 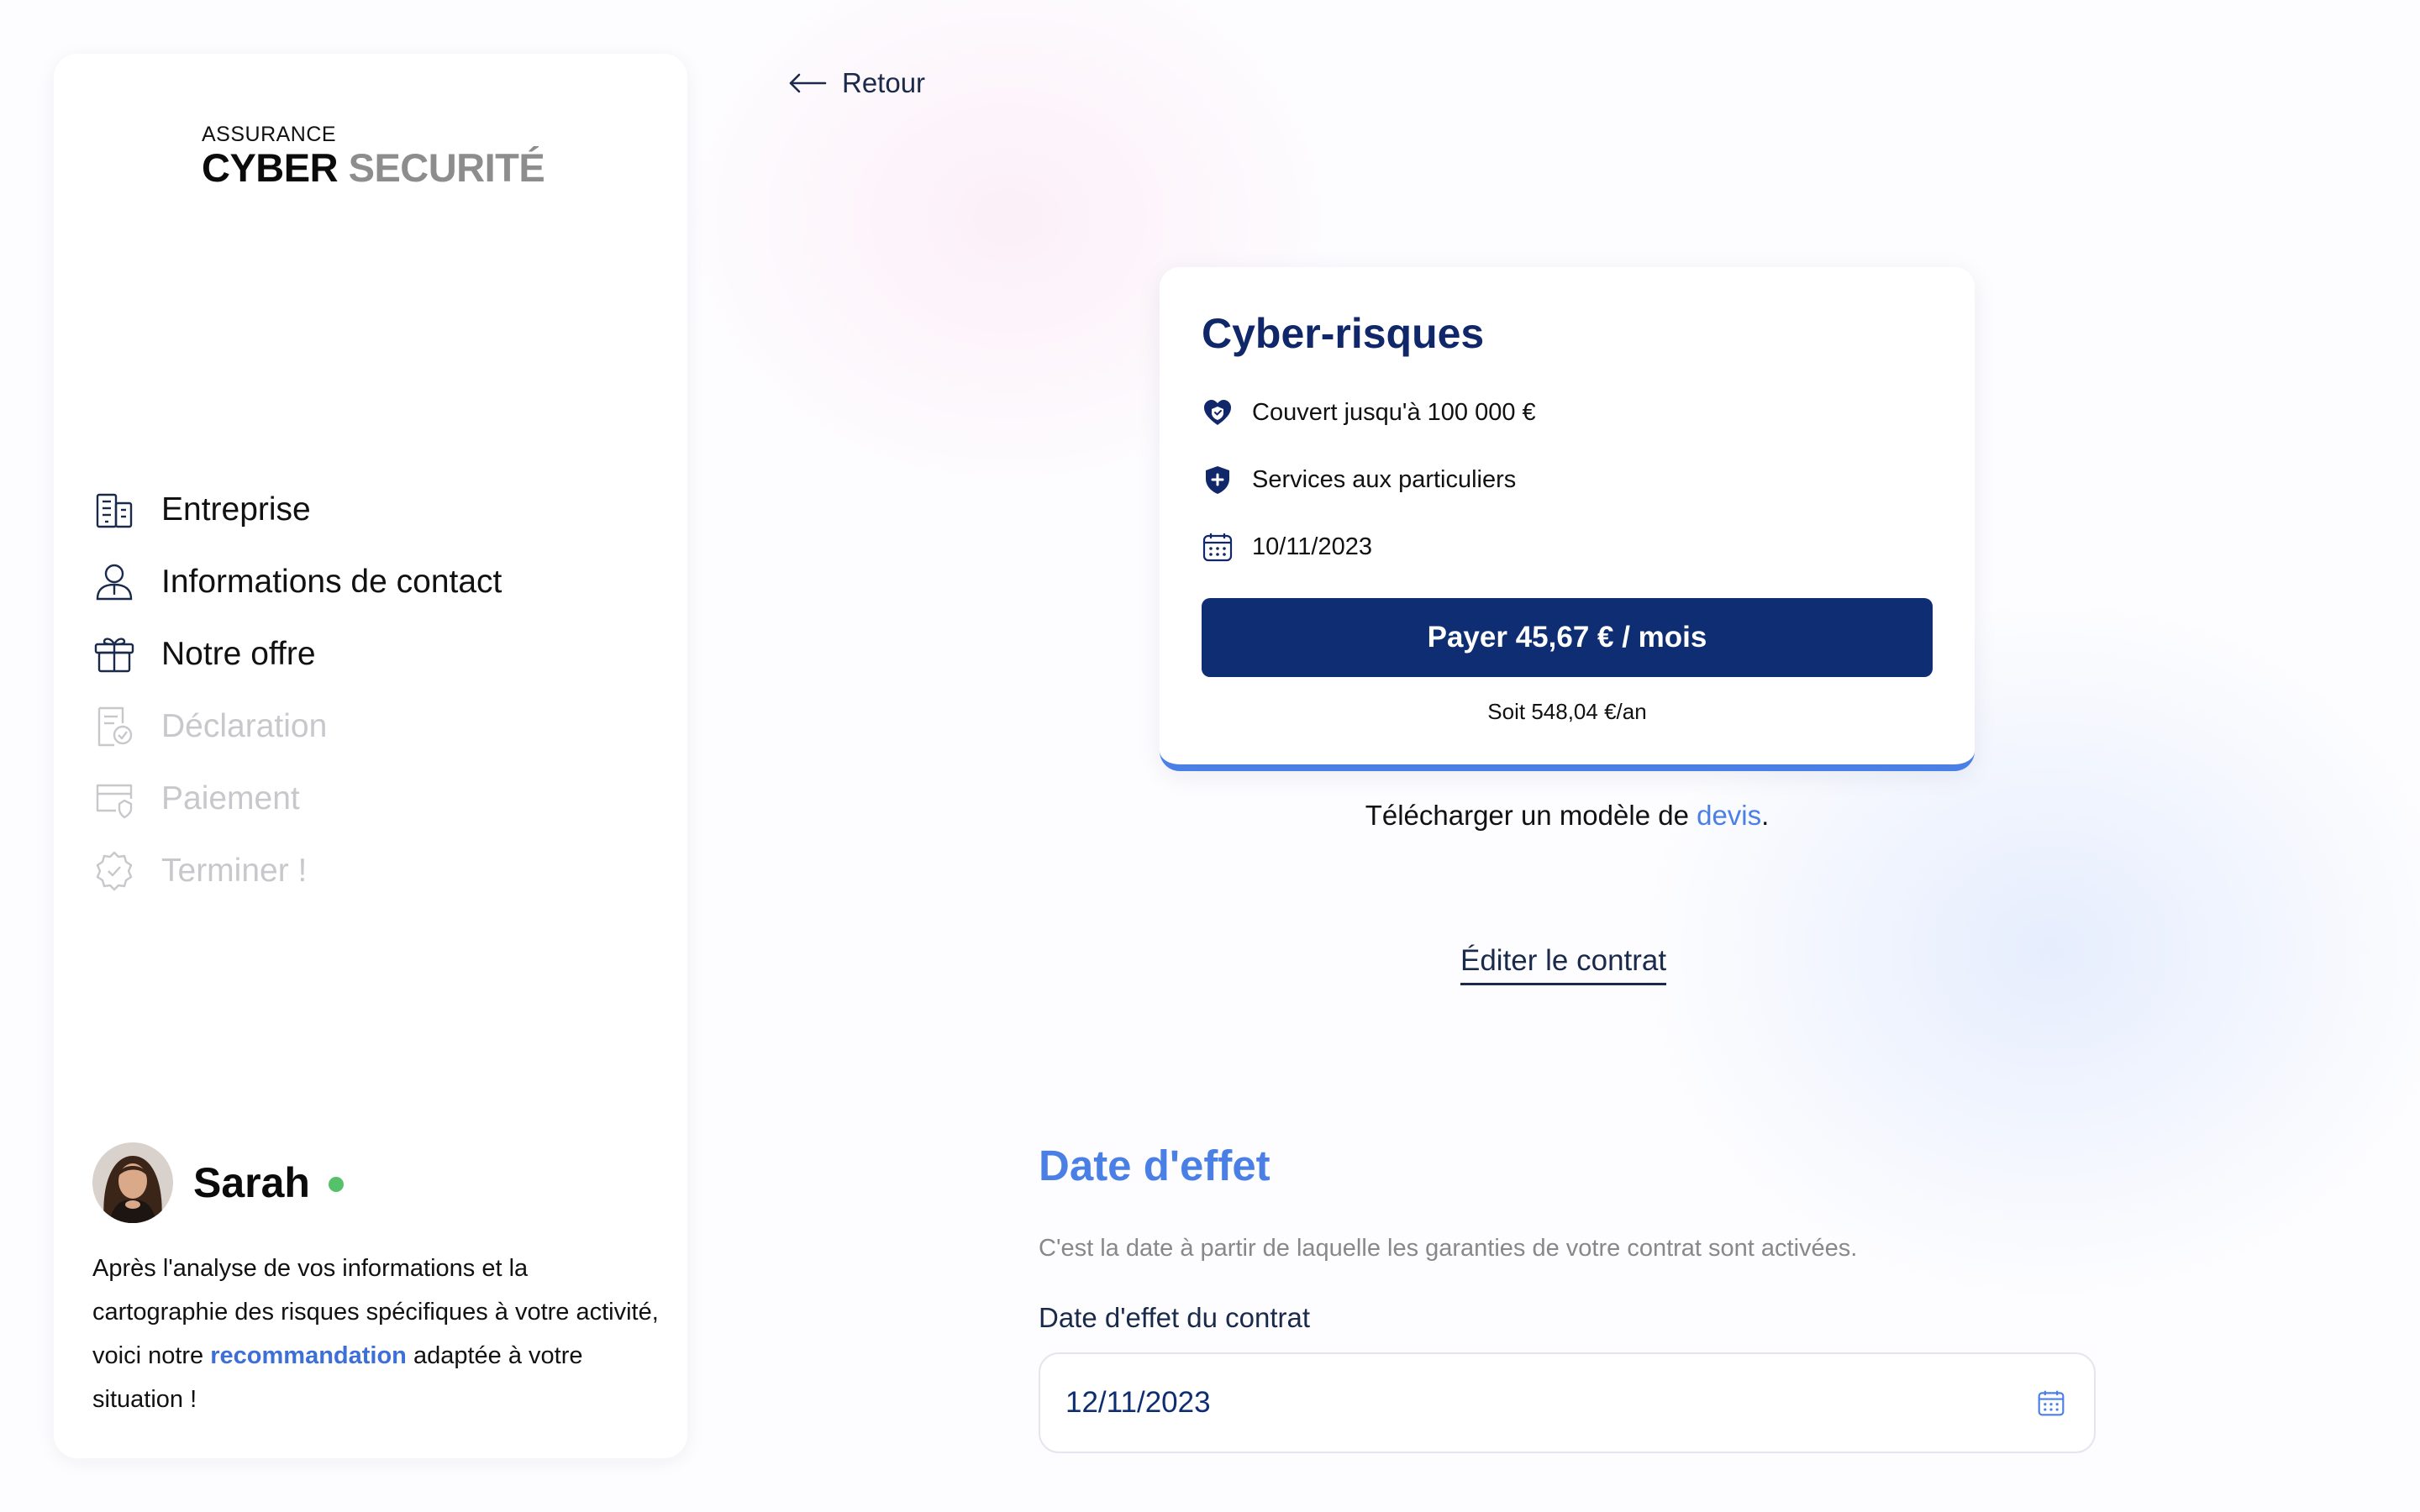 I want to click on date-feature: 10/11/2023, so click(x=1287, y=547).